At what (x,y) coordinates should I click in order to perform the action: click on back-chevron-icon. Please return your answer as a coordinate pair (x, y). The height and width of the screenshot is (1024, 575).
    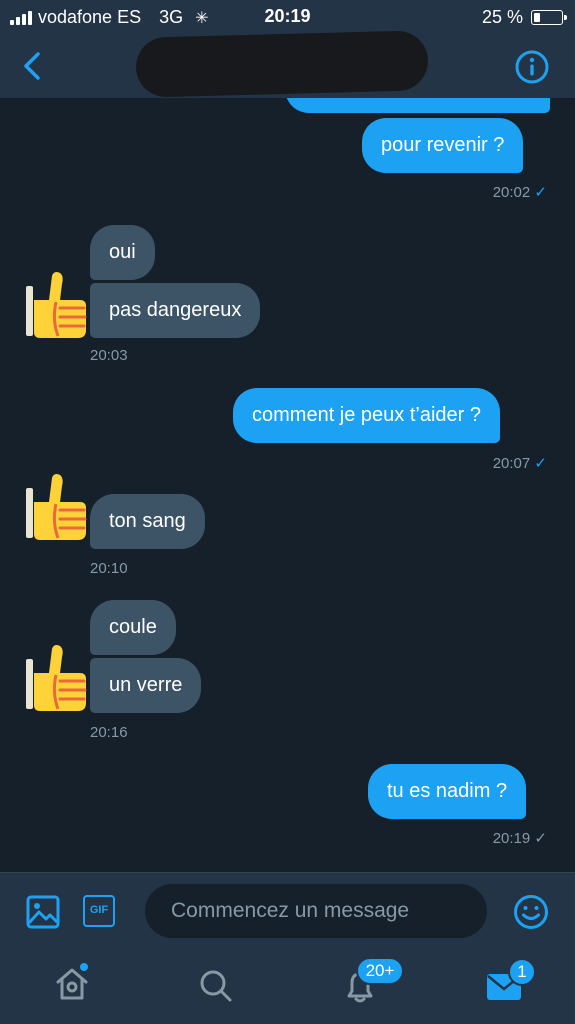
    Looking at the image, I should click on (33, 66).